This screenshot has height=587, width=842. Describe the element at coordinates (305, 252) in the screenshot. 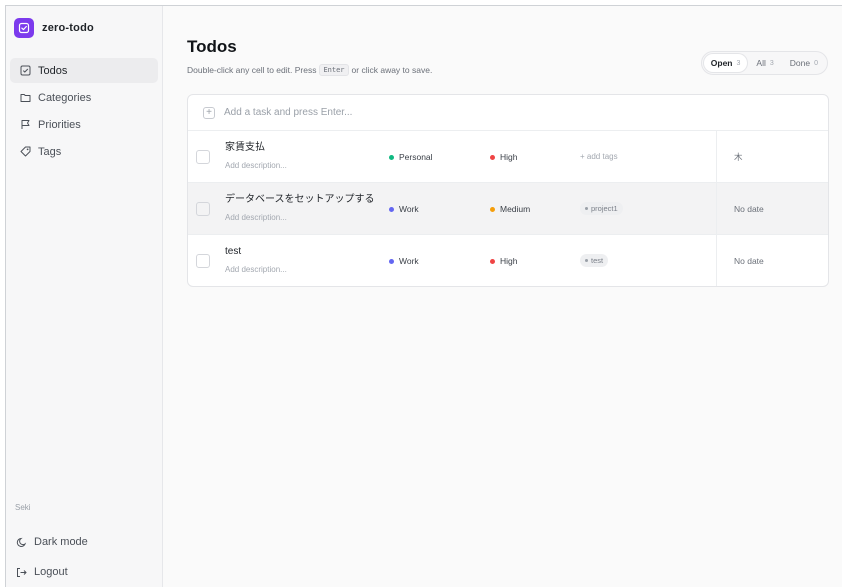

I see `task-title: test` at that location.